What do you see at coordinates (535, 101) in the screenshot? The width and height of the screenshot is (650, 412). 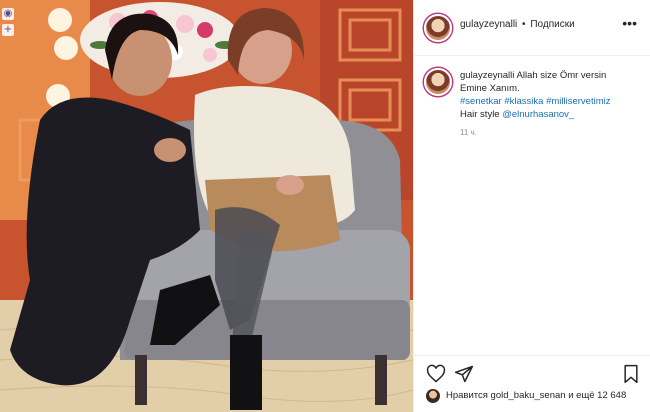 I see `hashtags-link: #senetkar #klassika #milliservetimiz` at bounding box center [535, 101].